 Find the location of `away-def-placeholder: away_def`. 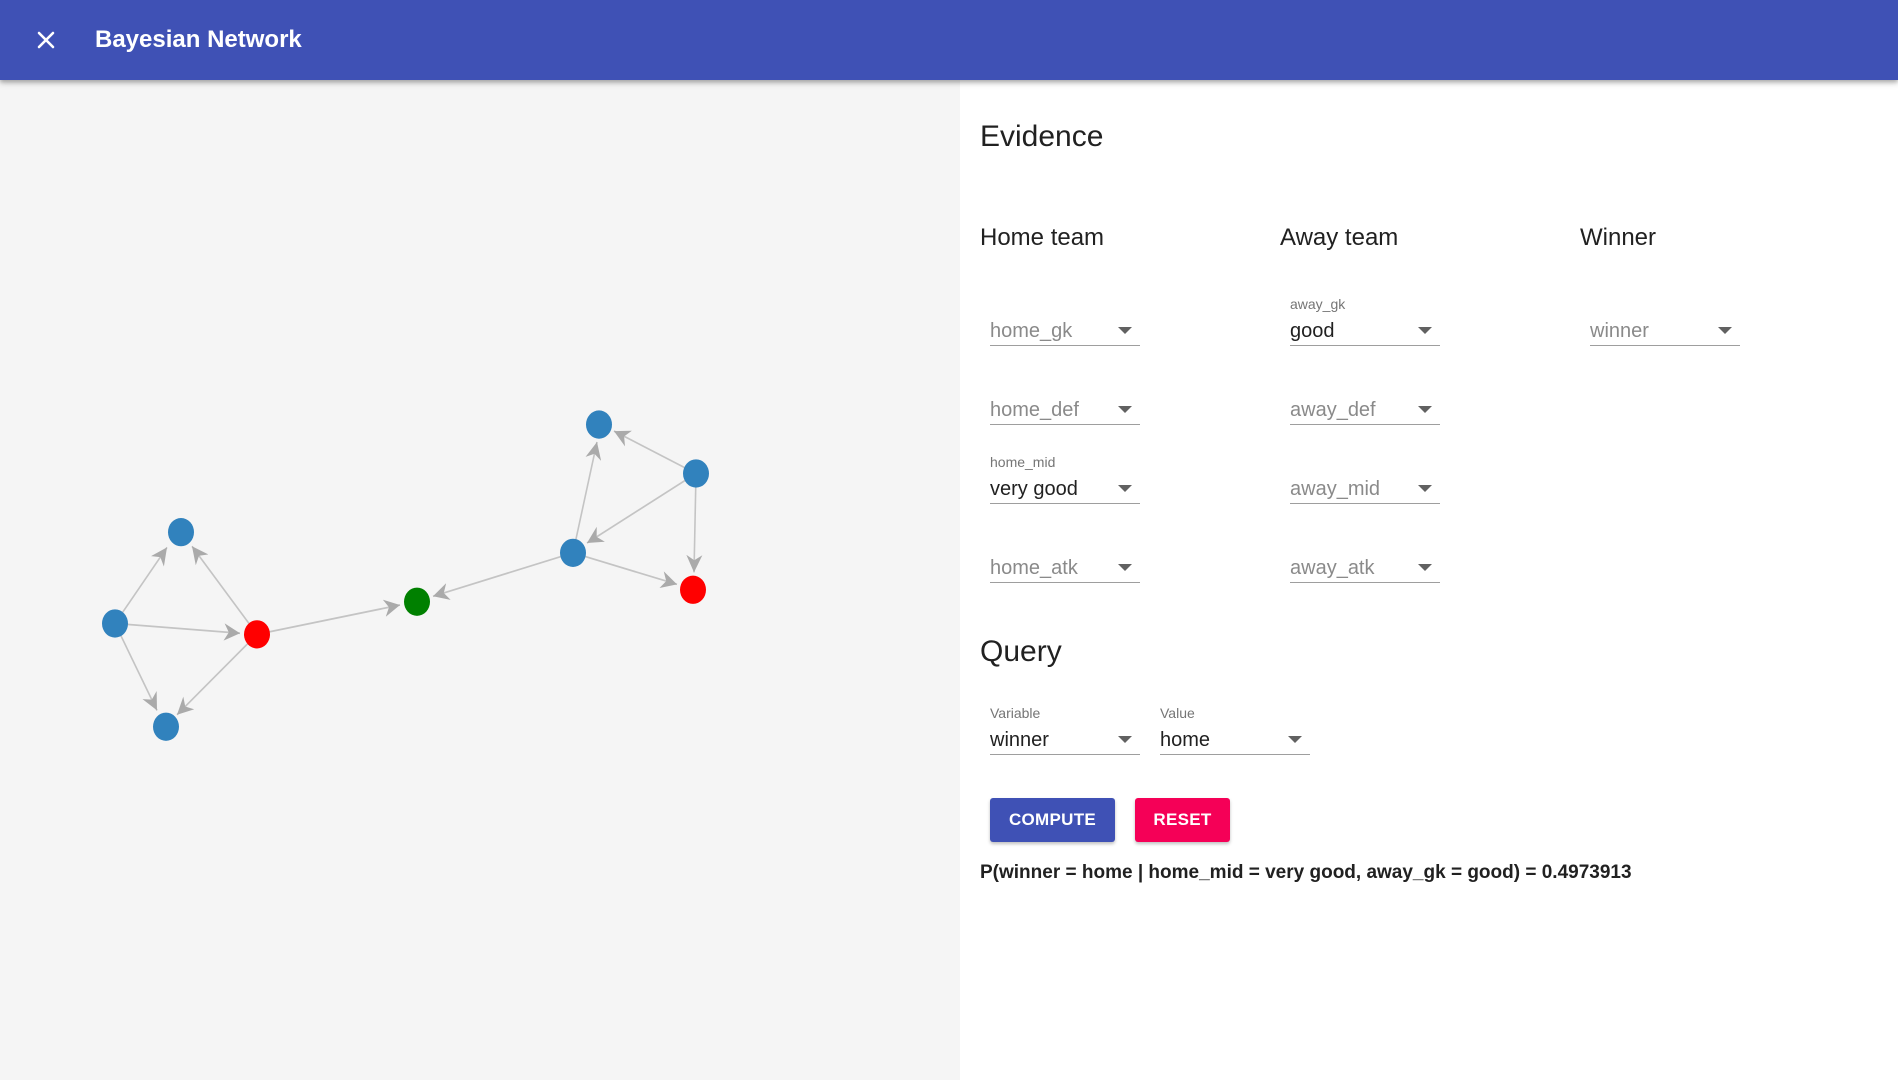

away-def-placeholder: away_def is located at coordinates (1333, 410).